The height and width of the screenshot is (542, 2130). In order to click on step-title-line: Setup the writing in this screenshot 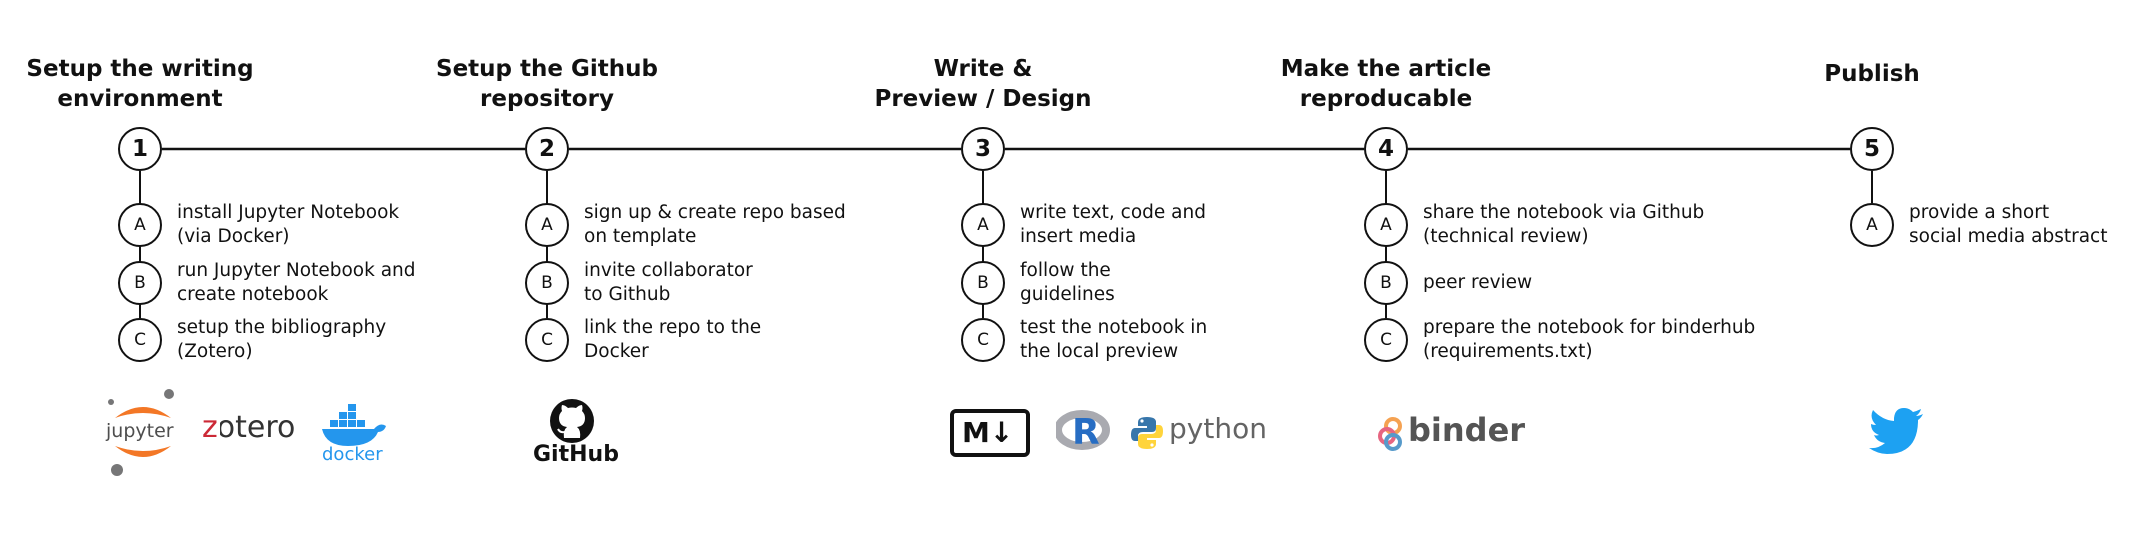, I will do `click(140, 69)`.